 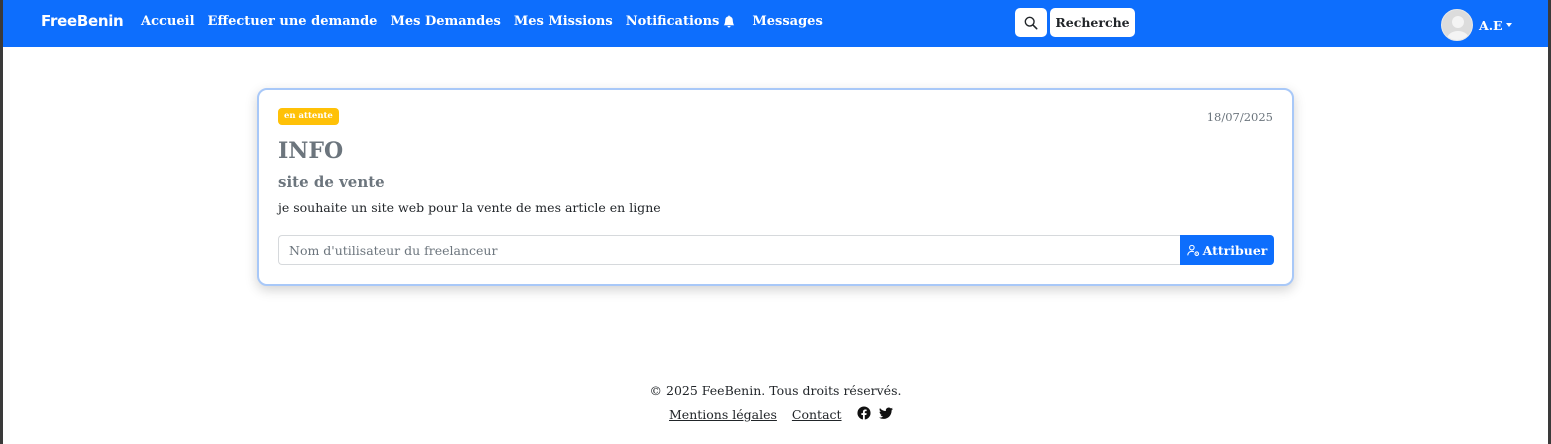 I want to click on search-icon, so click(x=1031, y=22).